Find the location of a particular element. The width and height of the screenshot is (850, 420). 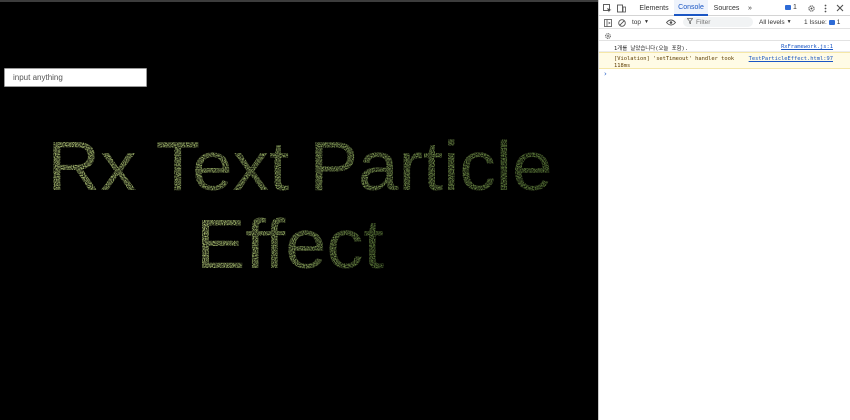

tab-sources: Sources is located at coordinates (726, 8).